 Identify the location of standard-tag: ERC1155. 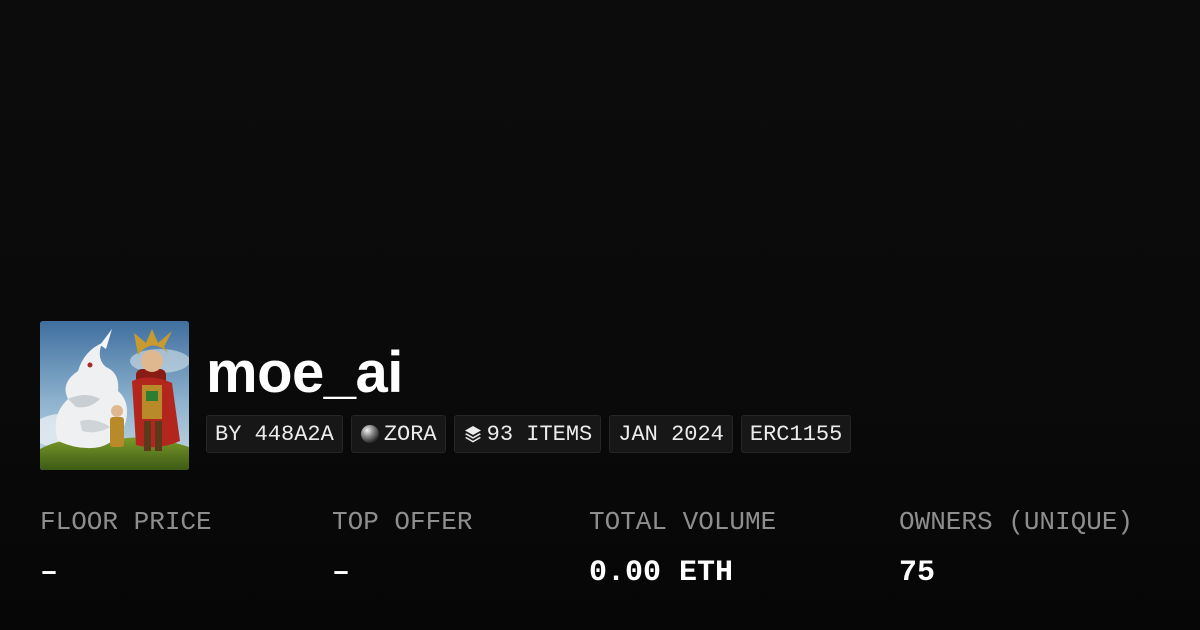
(796, 434).